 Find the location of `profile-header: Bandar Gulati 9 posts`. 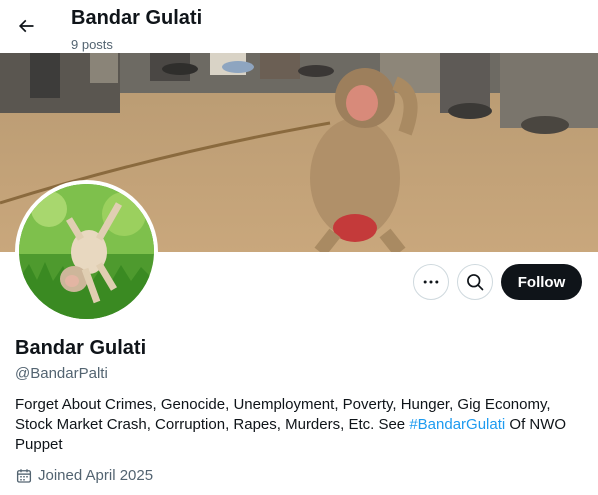

profile-header: Bandar Gulati 9 posts is located at coordinates (299, 26).